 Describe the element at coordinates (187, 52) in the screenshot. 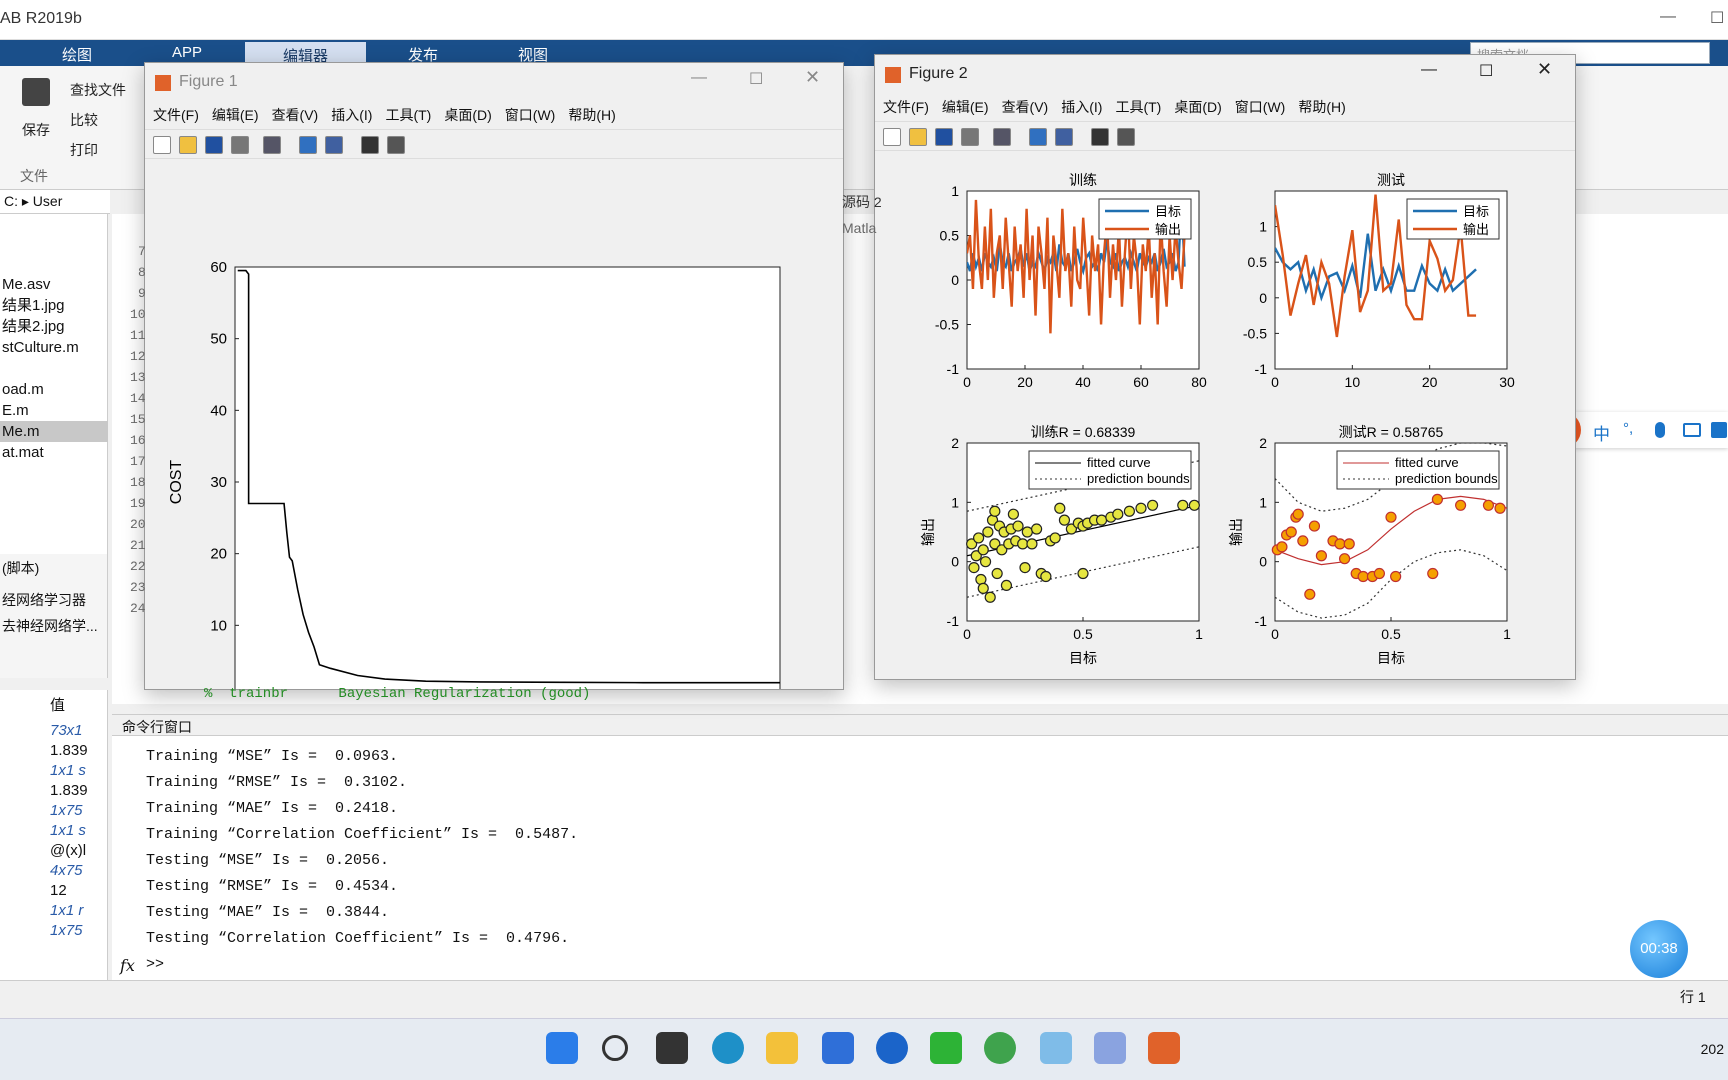

I see `tab-apps: APP` at that location.